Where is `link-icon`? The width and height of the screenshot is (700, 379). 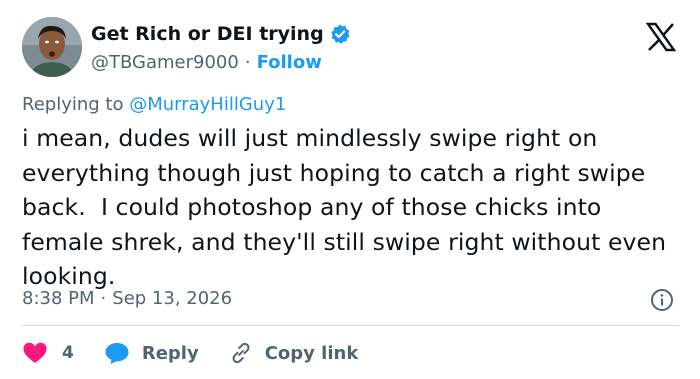
link-icon is located at coordinates (241, 353).